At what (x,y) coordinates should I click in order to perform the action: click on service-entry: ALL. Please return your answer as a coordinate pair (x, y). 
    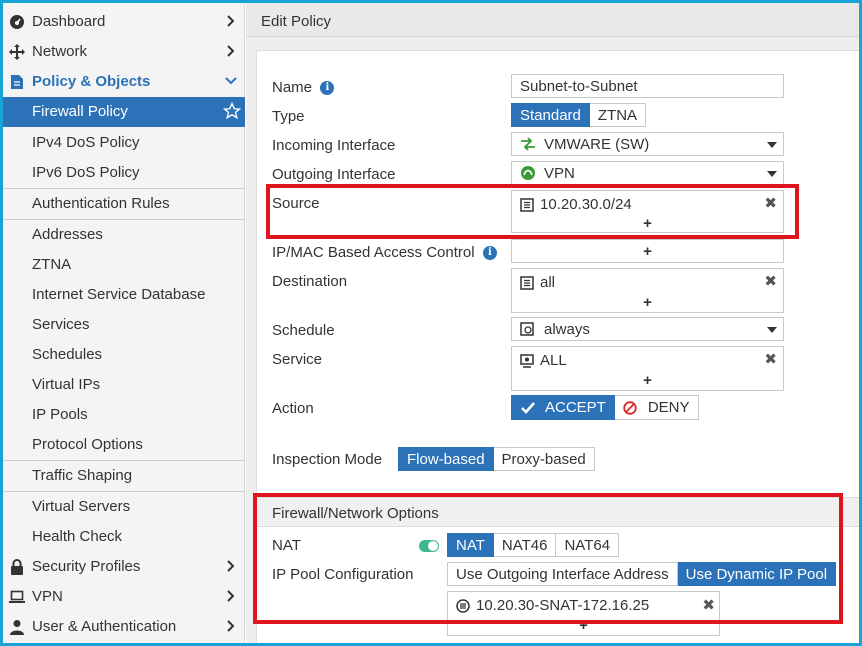
    Looking at the image, I should click on (543, 360).